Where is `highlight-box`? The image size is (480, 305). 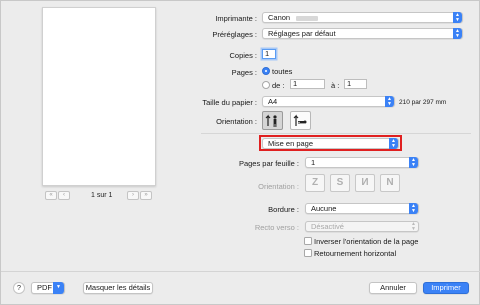 highlight-box is located at coordinates (330, 143).